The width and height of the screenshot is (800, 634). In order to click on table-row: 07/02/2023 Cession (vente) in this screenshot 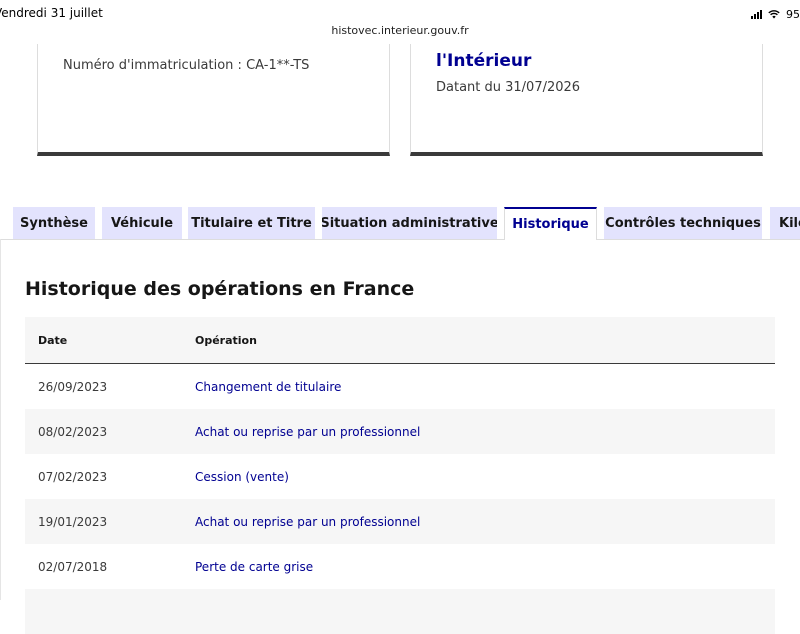, I will do `click(400, 476)`.